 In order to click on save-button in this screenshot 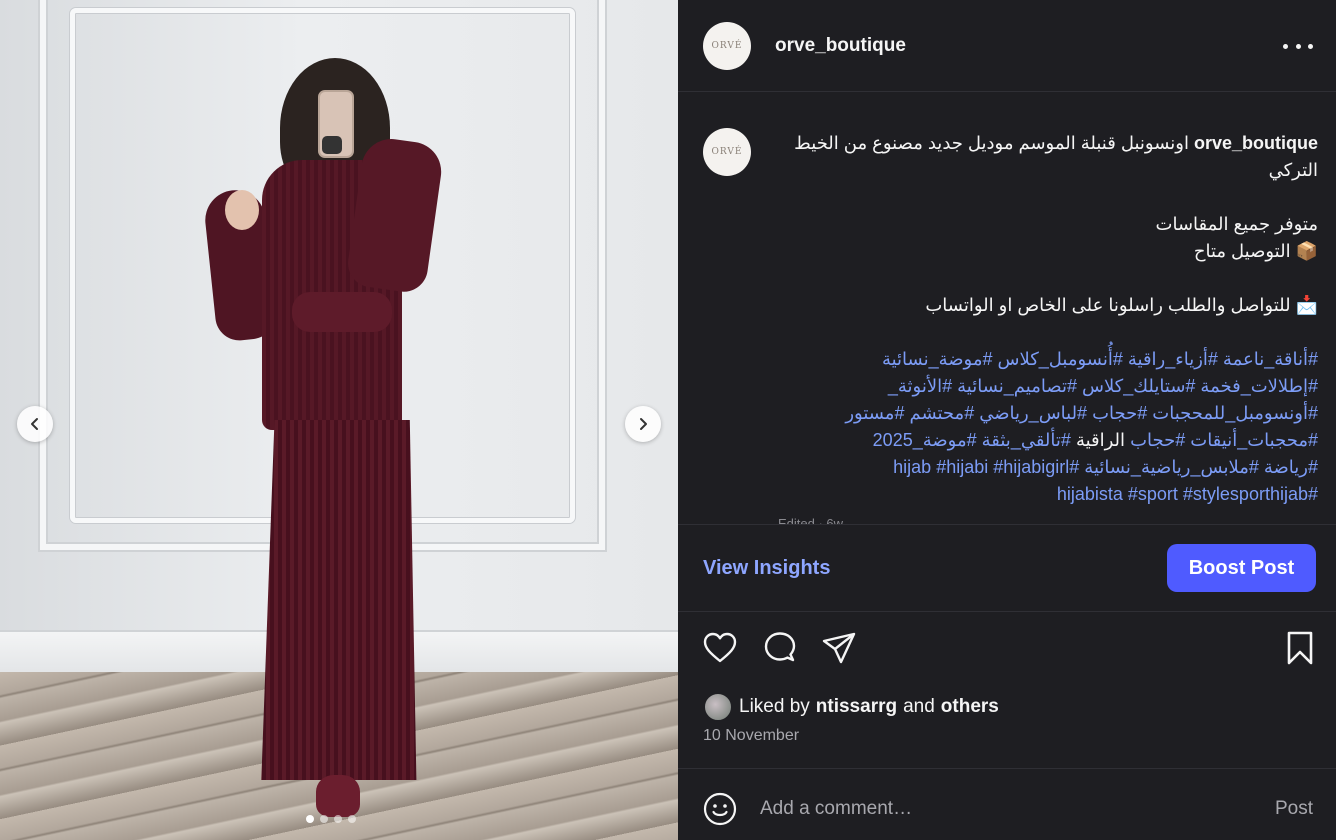, I will do `click(1302, 650)`.